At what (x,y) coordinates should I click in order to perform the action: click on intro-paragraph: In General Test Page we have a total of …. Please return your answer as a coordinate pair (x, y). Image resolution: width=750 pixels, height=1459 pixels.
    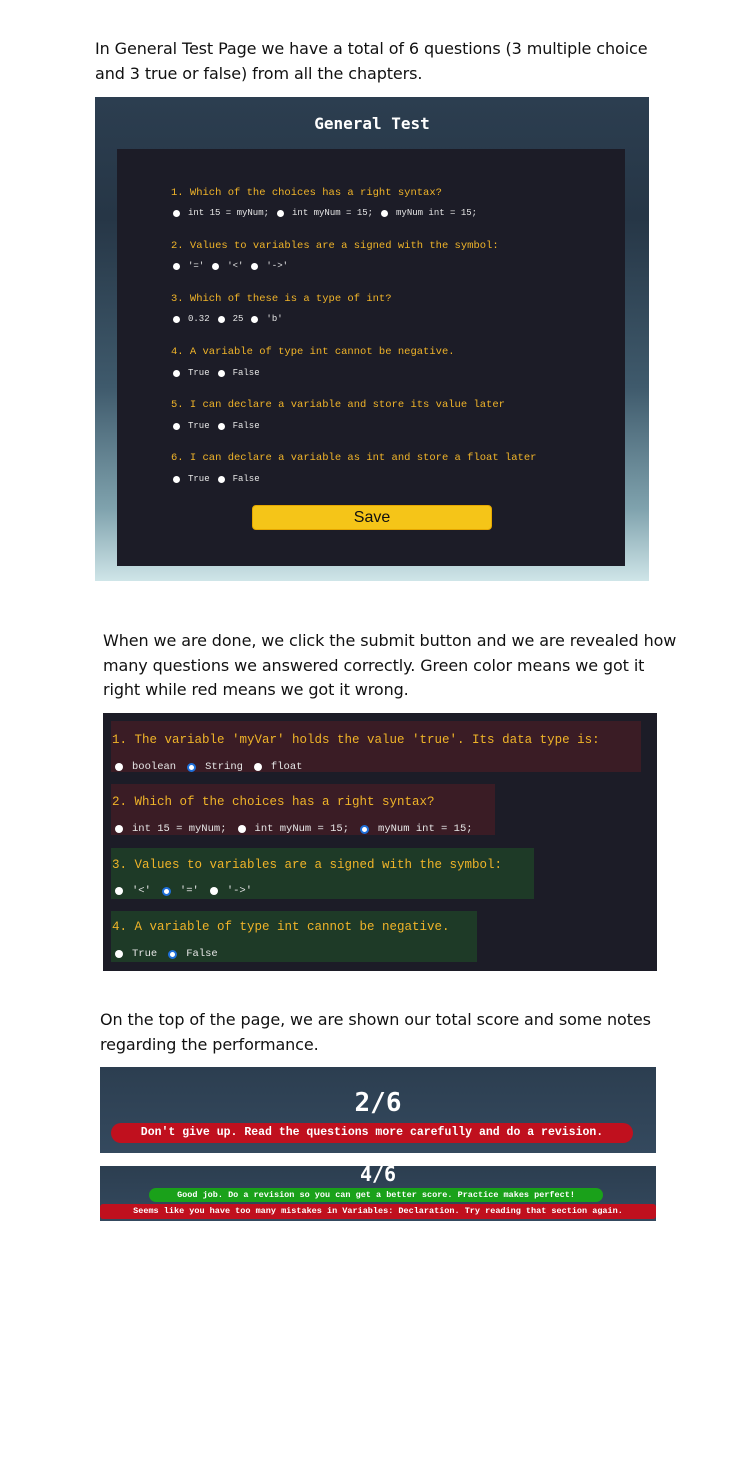
    Looking at the image, I should click on (371, 61).